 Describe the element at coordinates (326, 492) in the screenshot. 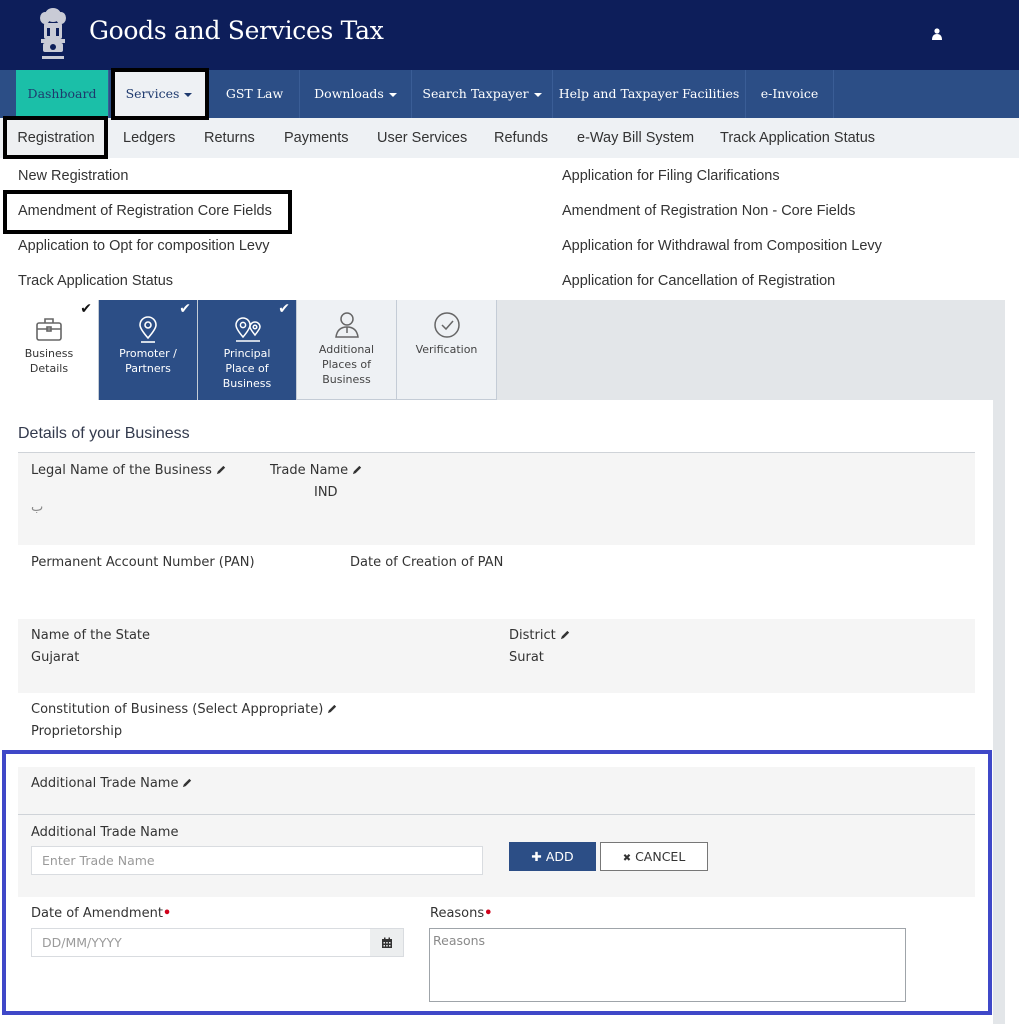

I see `trade-name-value: IND` at that location.